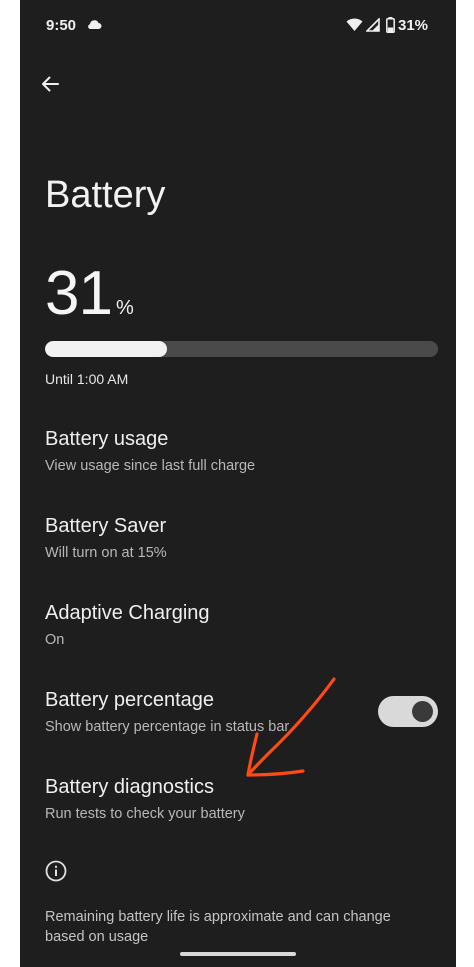 The image size is (474, 967). I want to click on setting-title: Adaptive Charging, so click(127, 613).